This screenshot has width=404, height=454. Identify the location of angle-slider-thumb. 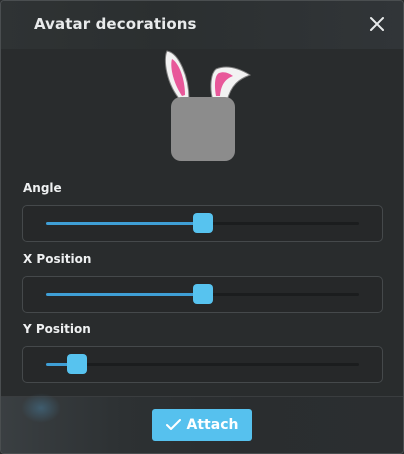
(202, 223).